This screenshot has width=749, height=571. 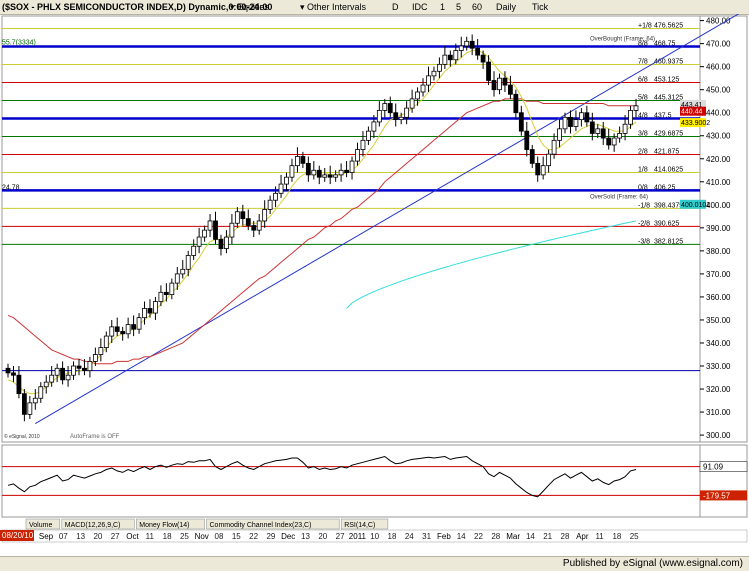 What do you see at coordinates (622, 40) in the screenshot?
I see `overbought-label: OverBought (Frame: 64)` at bounding box center [622, 40].